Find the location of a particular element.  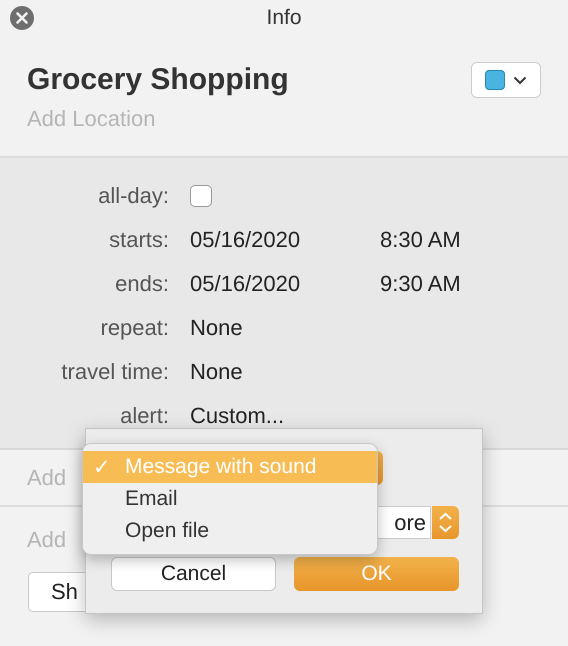

menu-item: Open file is located at coordinates (230, 531).